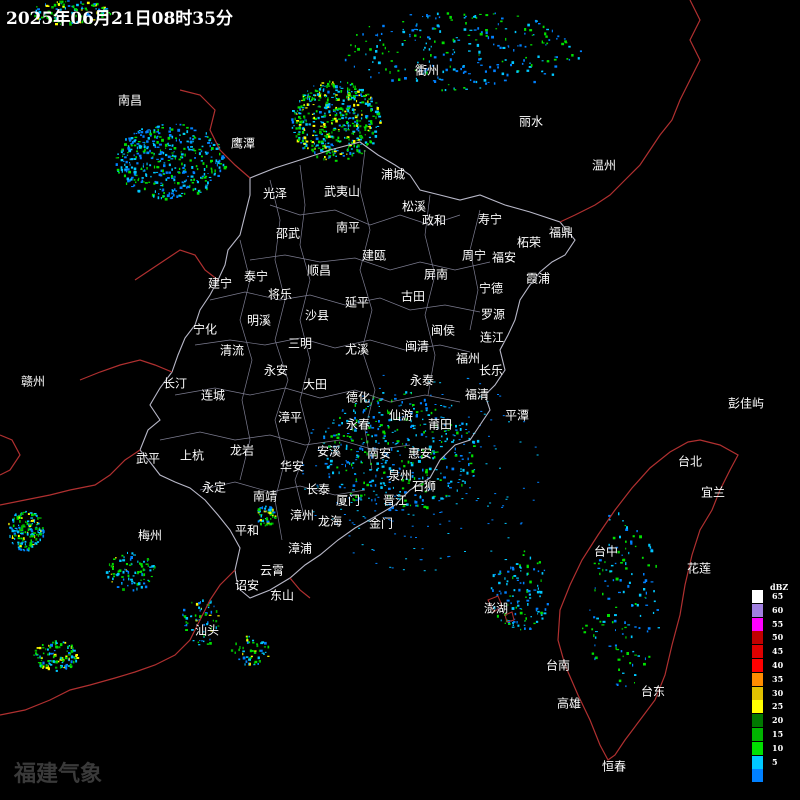  I want to click on city-label: 仙游, so click(401, 415).